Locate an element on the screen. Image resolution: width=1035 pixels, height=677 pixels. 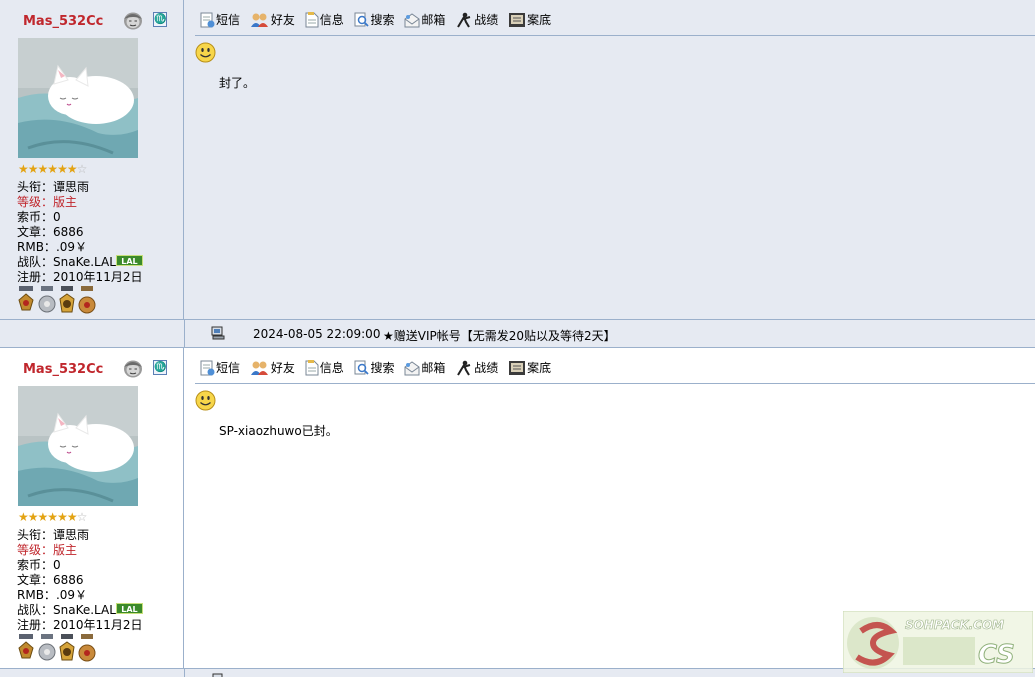
sohpack-cs-logo: SOHPACK.COM CS is located at coordinates (938, 642).